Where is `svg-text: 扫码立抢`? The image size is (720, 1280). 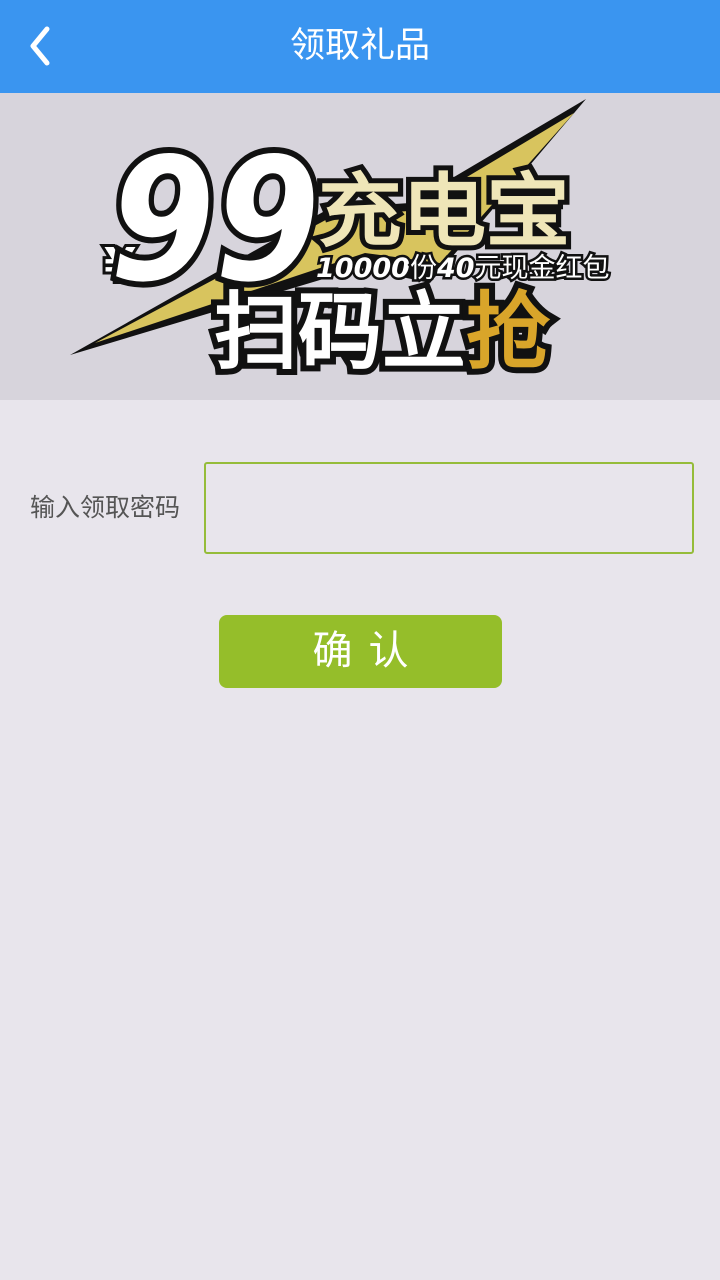 svg-text: 扫码立抢 is located at coordinates (382, 332).